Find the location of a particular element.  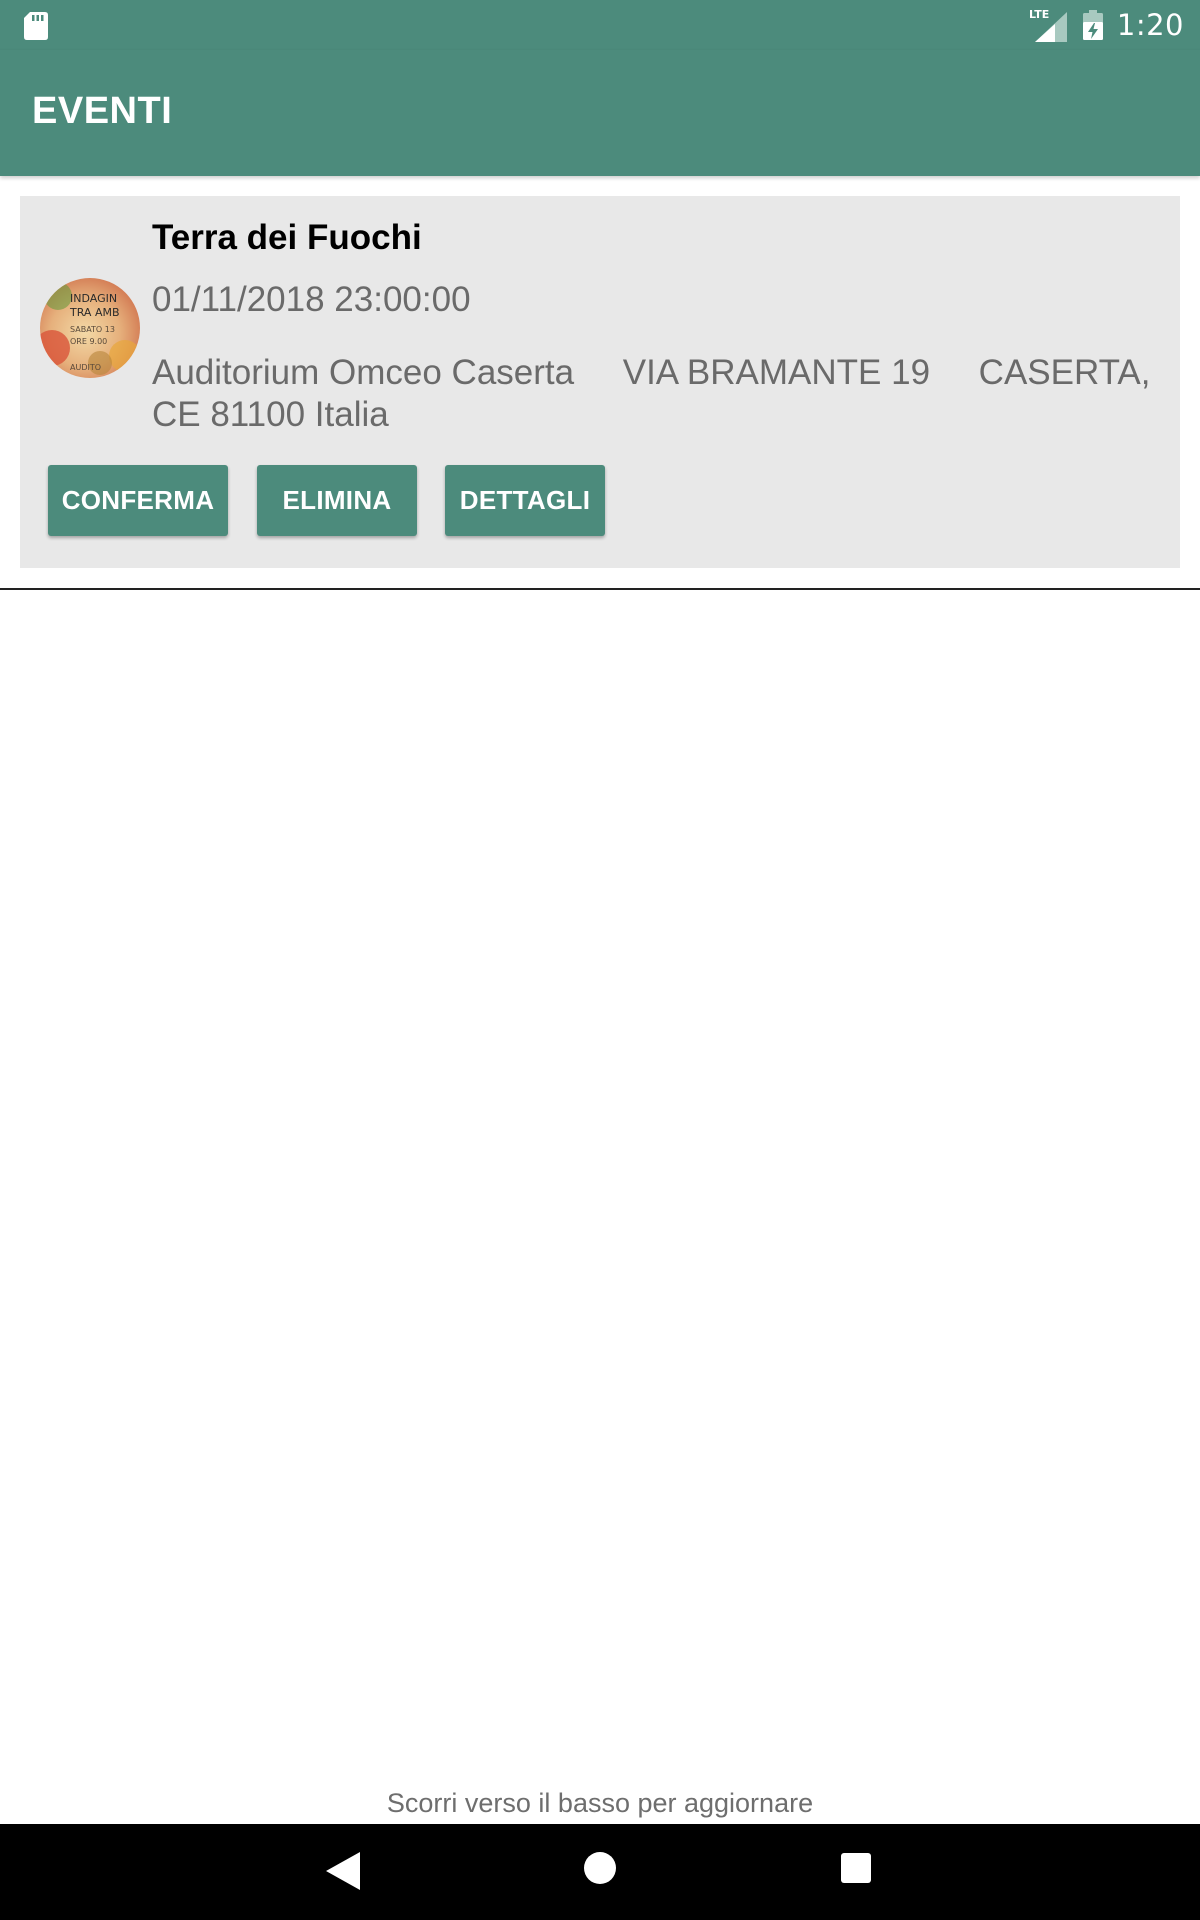

home-circle-icon is located at coordinates (600, 1868).